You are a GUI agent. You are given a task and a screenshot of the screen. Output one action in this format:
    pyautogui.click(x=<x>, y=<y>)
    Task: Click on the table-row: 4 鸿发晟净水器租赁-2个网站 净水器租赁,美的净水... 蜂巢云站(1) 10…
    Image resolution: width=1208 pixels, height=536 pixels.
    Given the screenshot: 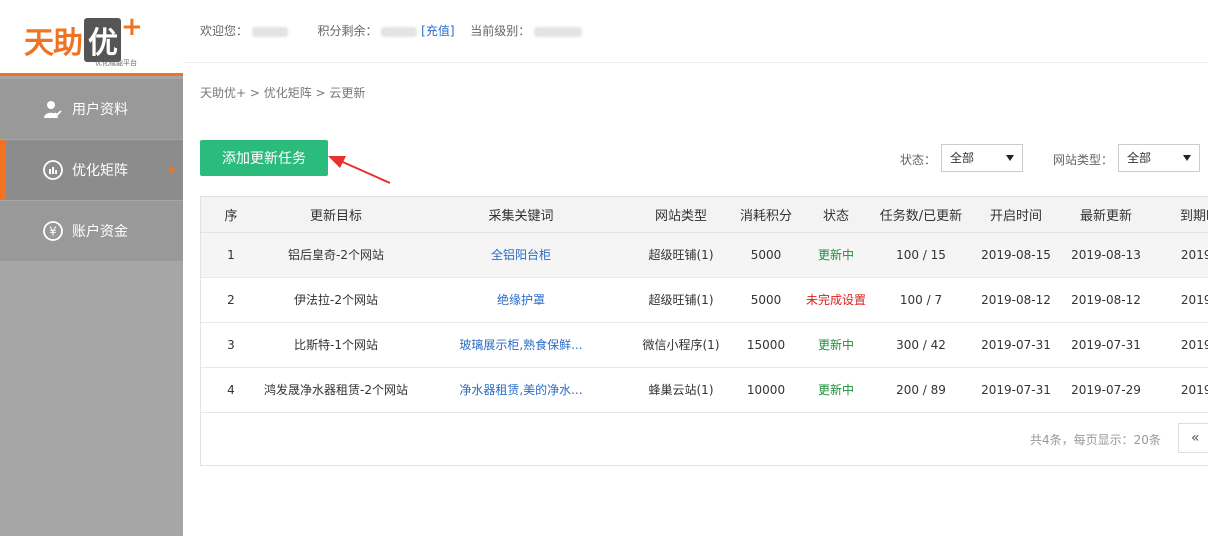 What is the action you would take?
    pyautogui.click(x=704, y=390)
    